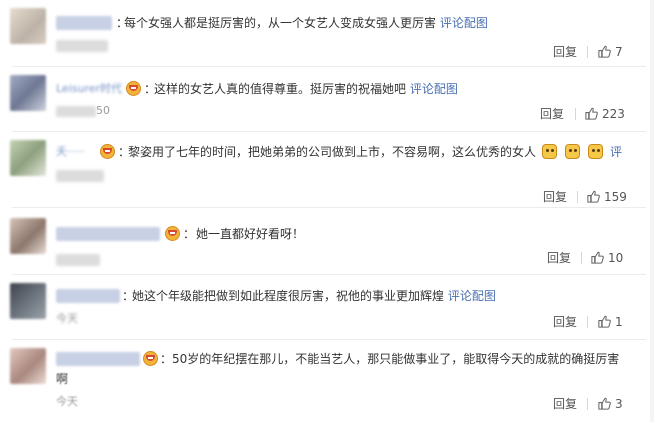  Describe the element at coordinates (76, 152) in the screenshot. I see `username: 夭·····` at that location.